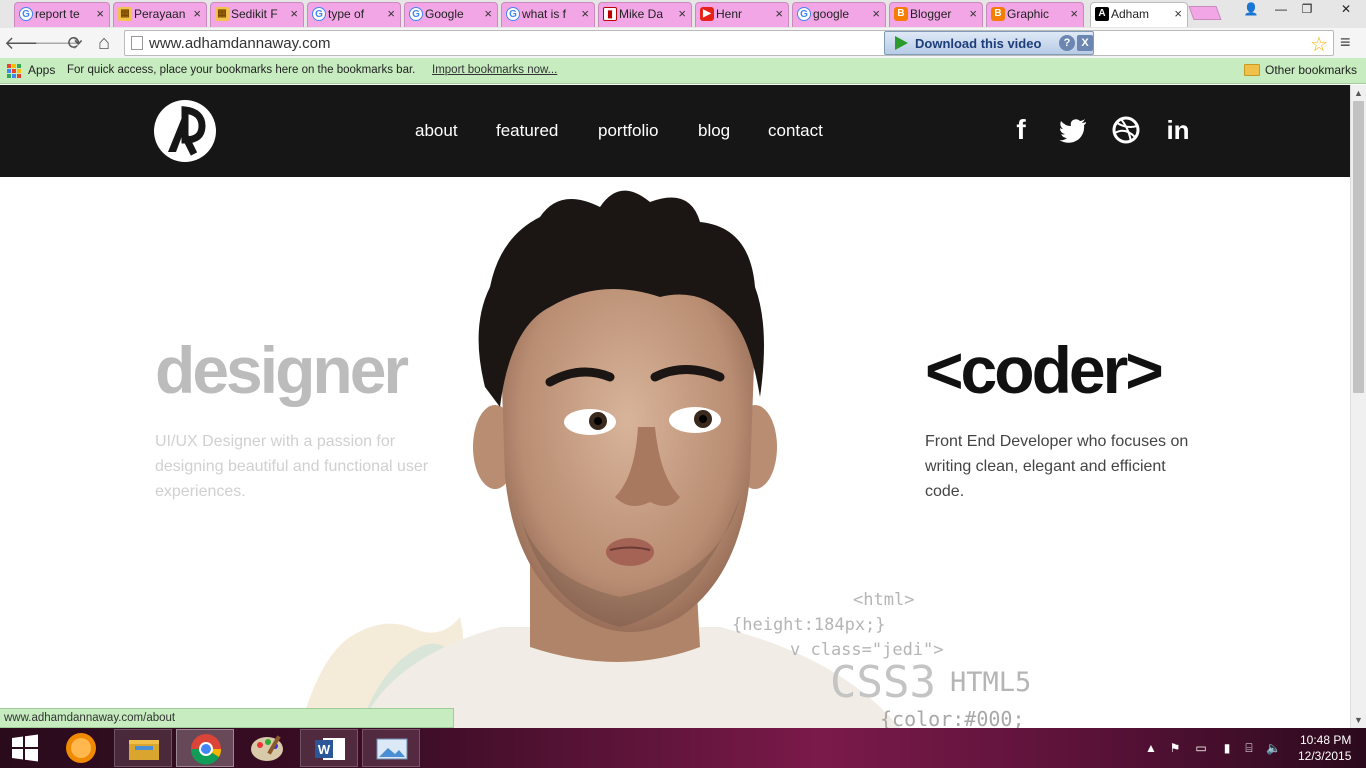  What do you see at coordinates (227, 718) in the screenshot?
I see `status-bubble: www.adhamdannaway.com/about` at bounding box center [227, 718].